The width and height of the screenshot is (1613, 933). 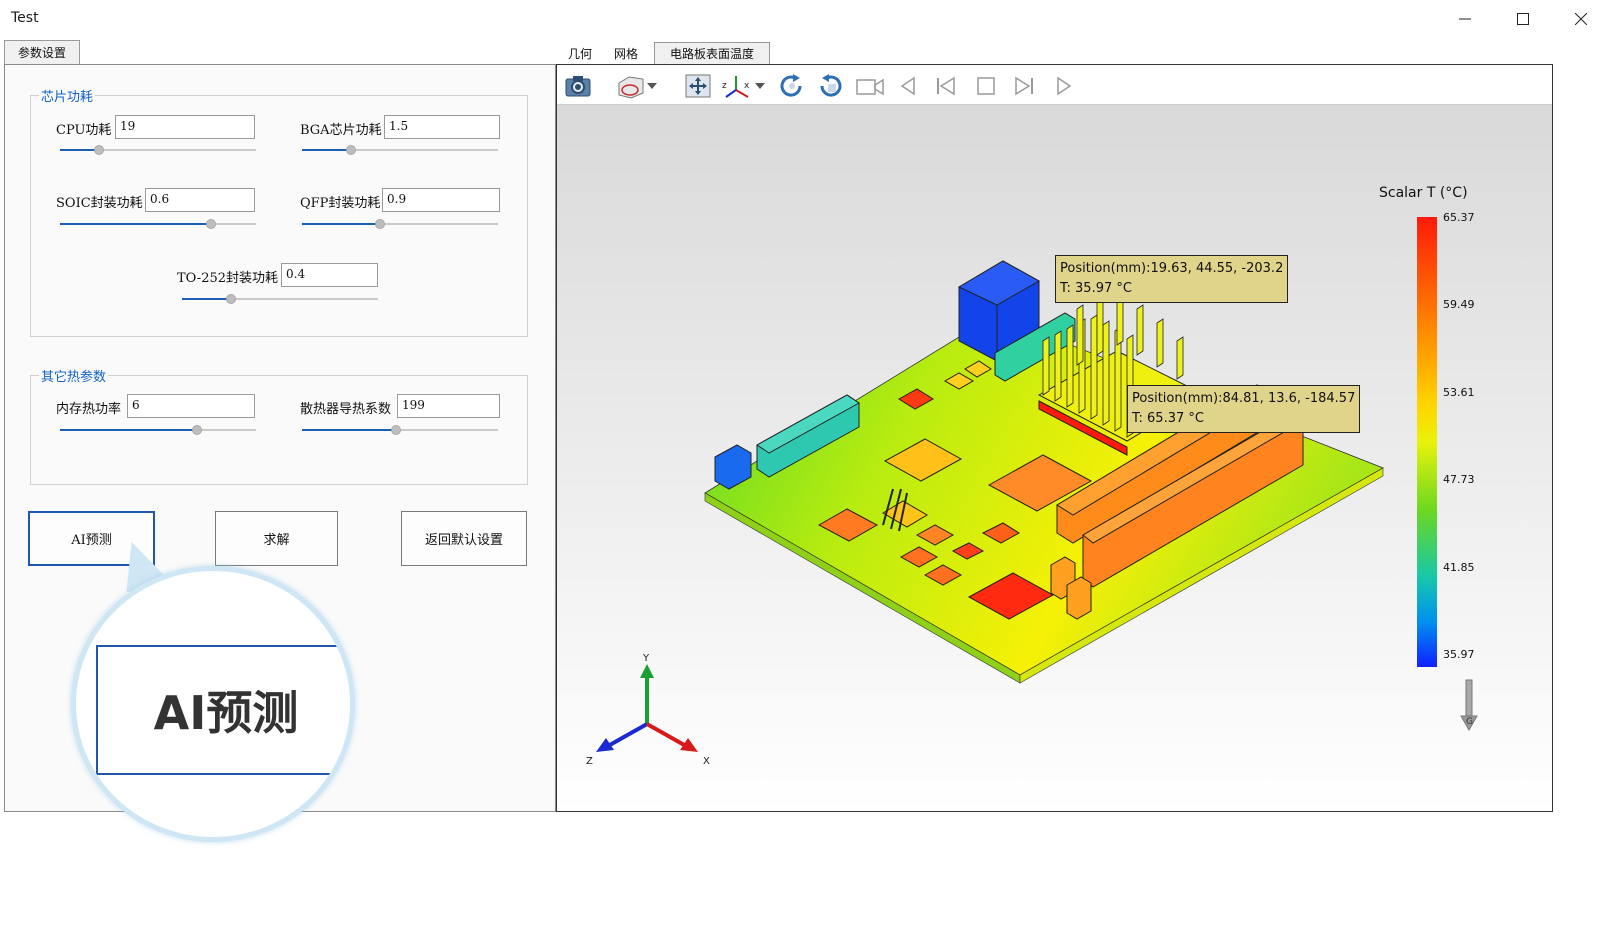 I want to click on memory-power-input: 6, so click(x=191, y=406).